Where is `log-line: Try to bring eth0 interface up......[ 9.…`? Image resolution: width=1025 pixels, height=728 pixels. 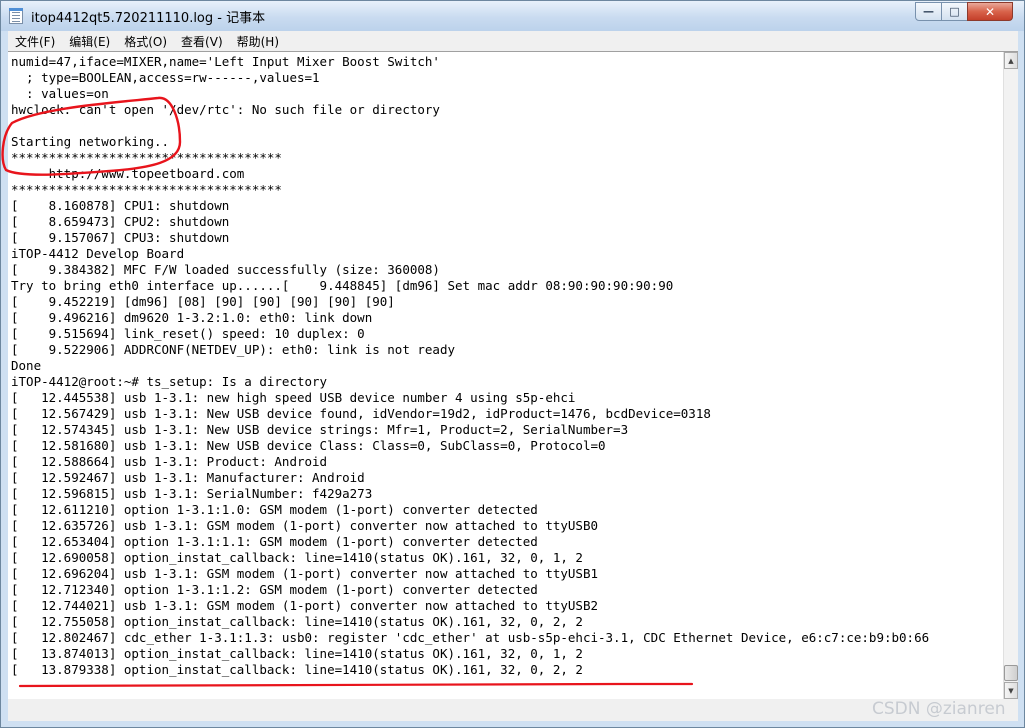
log-line: Try to bring eth0 interface up......[ 9.… is located at coordinates (342, 285).